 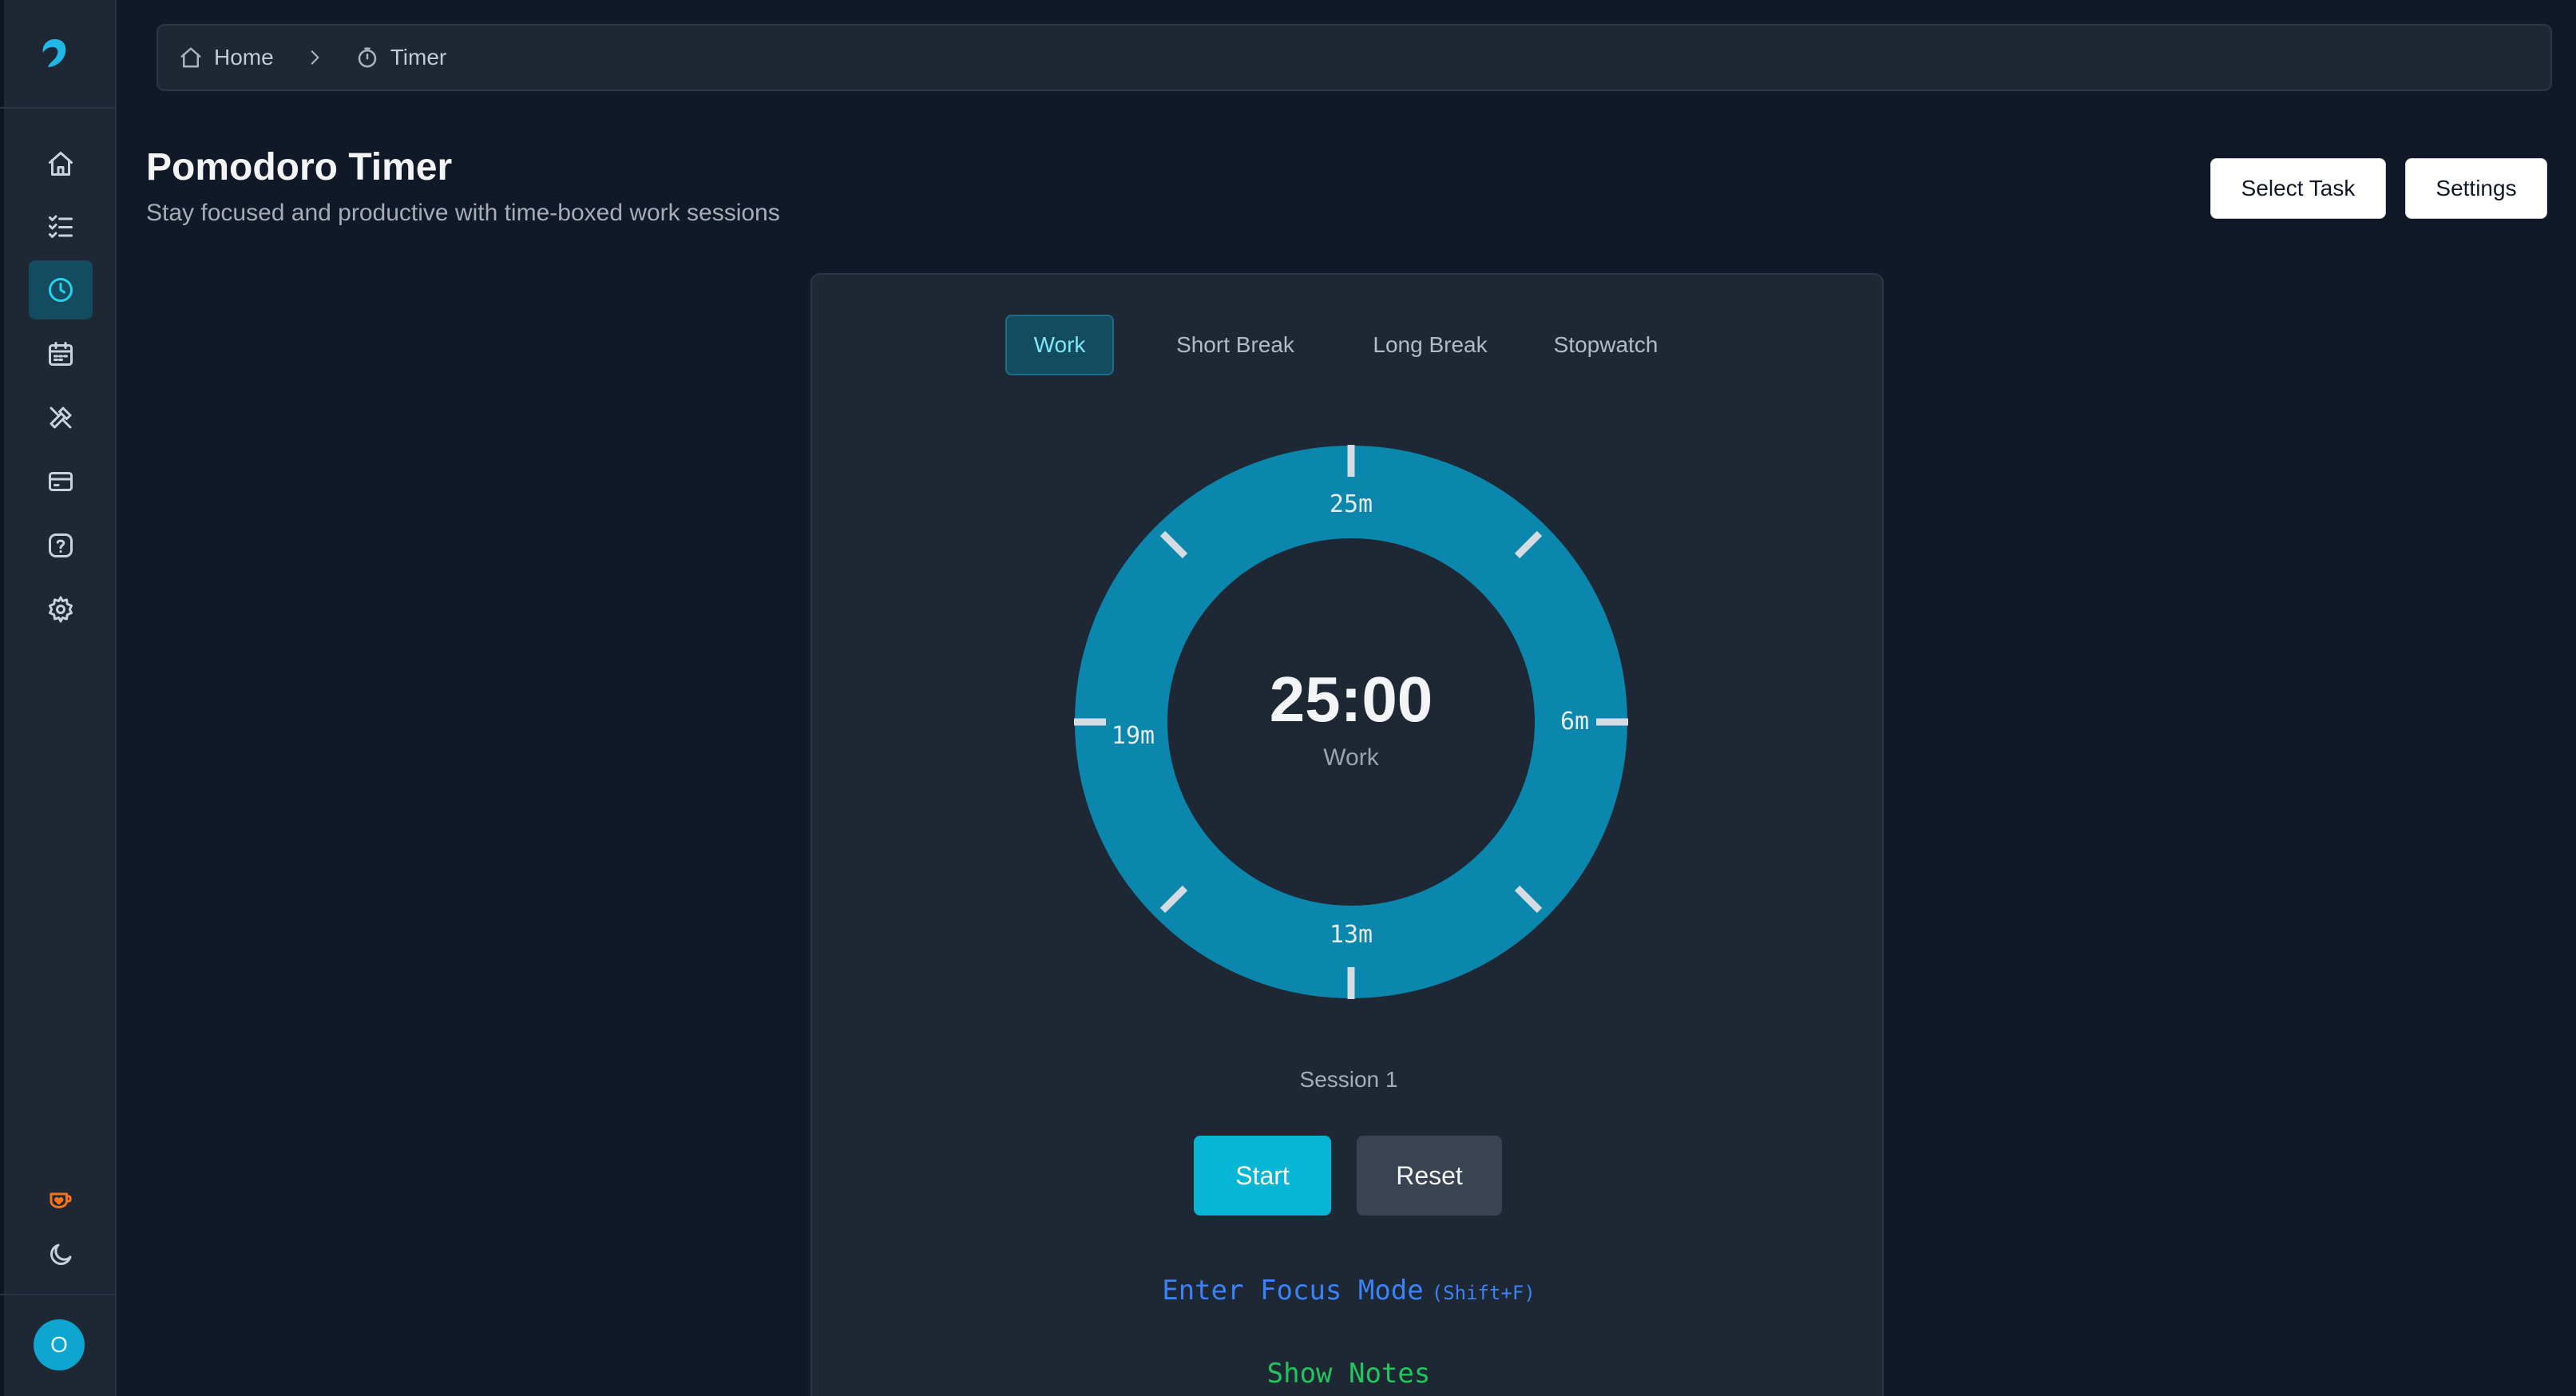 What do you see at coordinates (315, 57) in the screenshot?
I see `chevron-right-icon` at bounding box center [315, 57].